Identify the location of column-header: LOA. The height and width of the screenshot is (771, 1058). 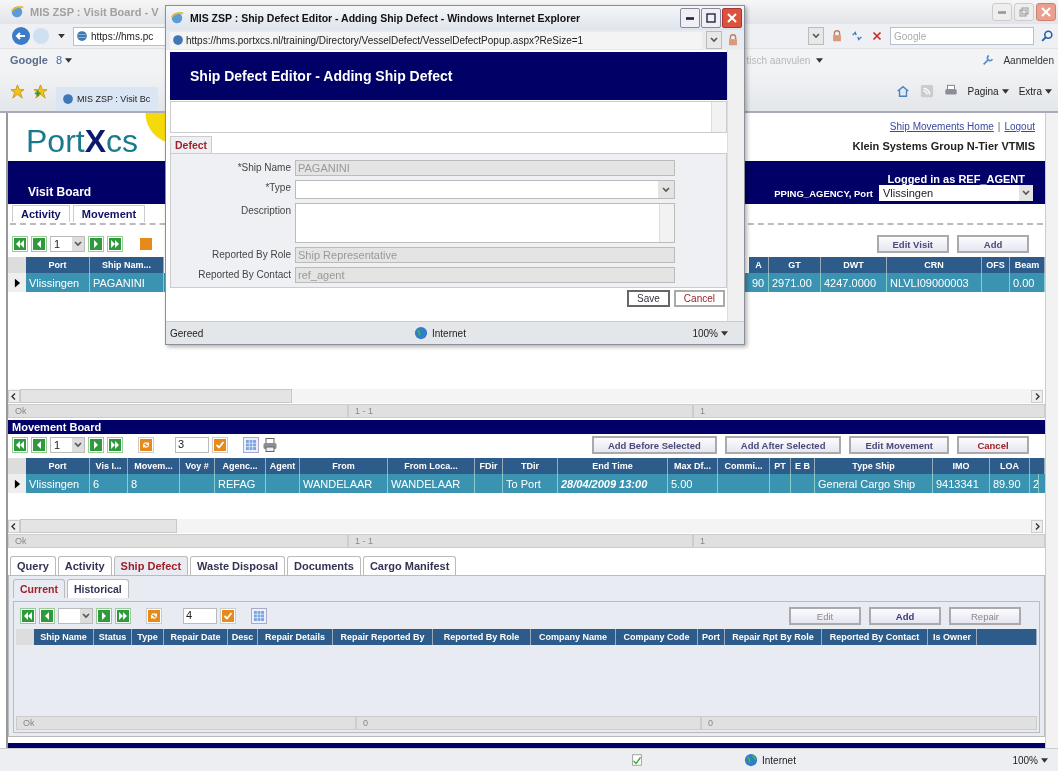
(1010, 466).